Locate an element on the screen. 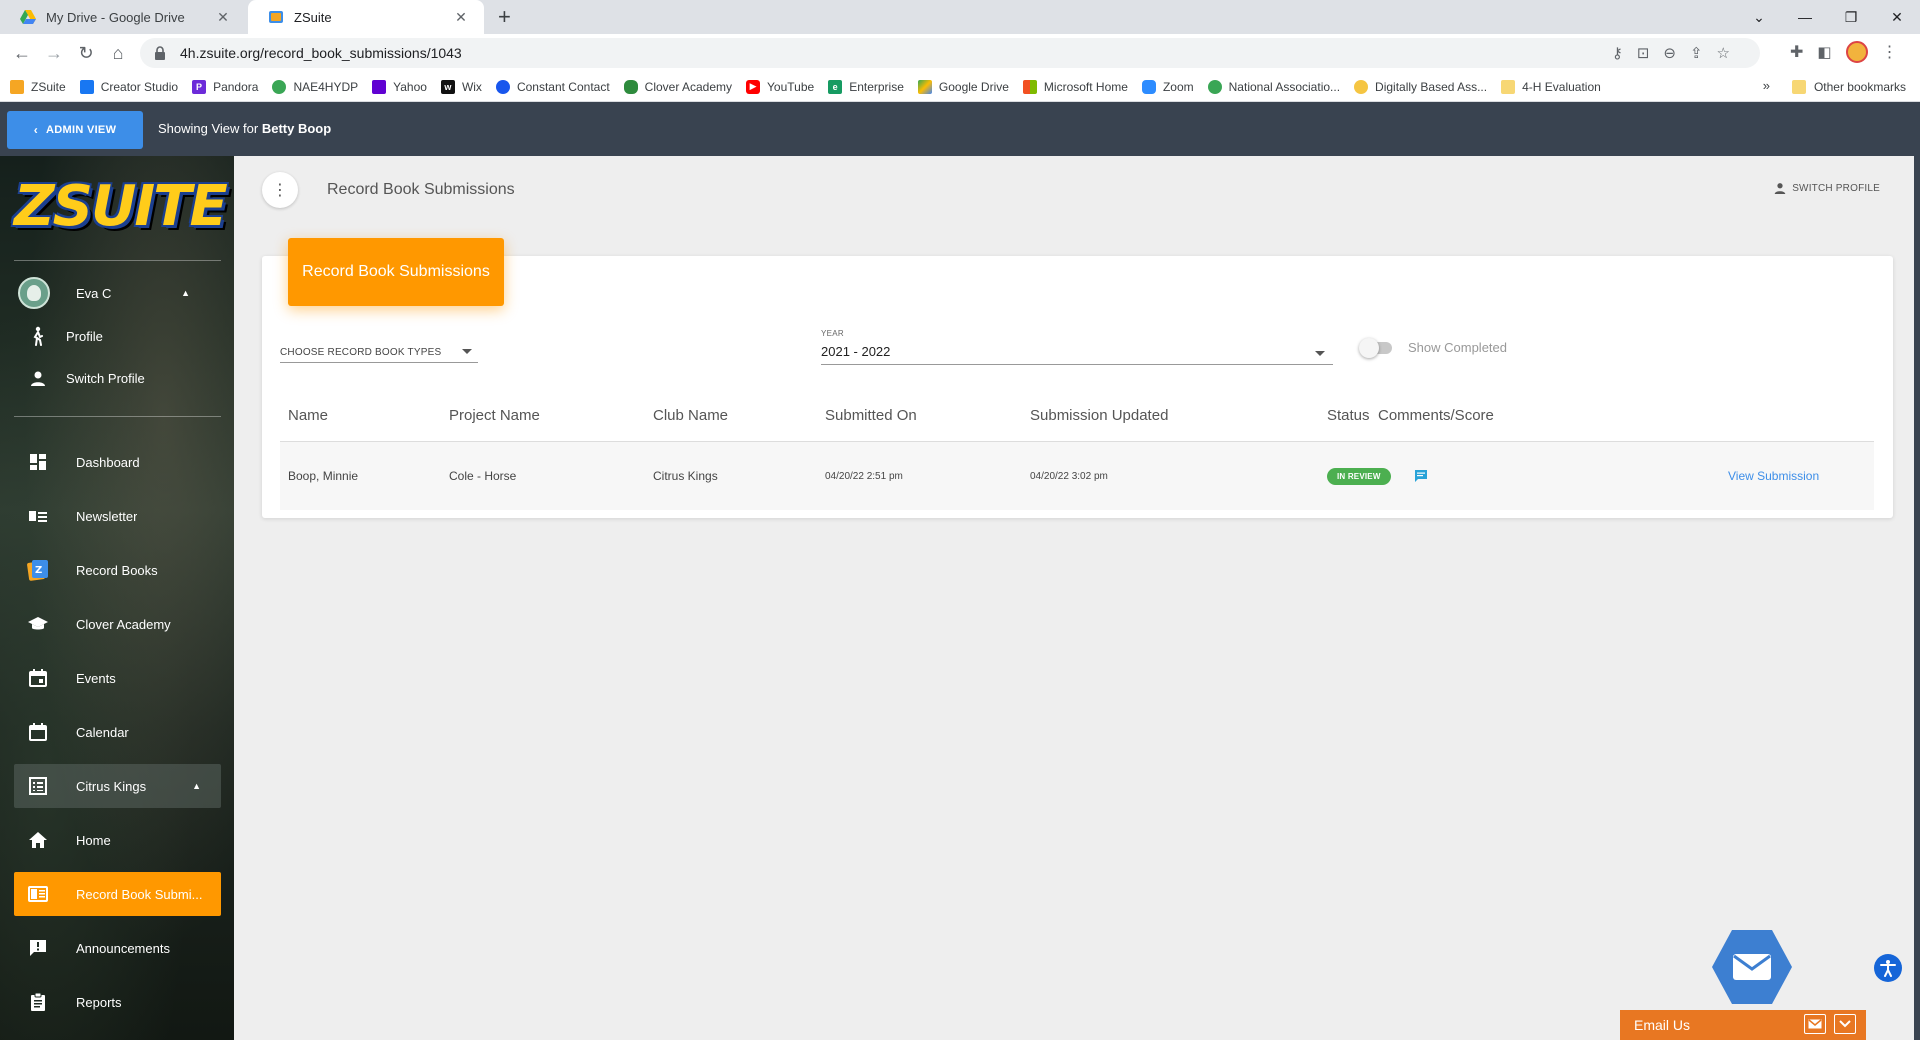 This screenshot has width=1920, height=1040. column-header-comments-score: Comments/Score is located at coordinates (1436, 415).